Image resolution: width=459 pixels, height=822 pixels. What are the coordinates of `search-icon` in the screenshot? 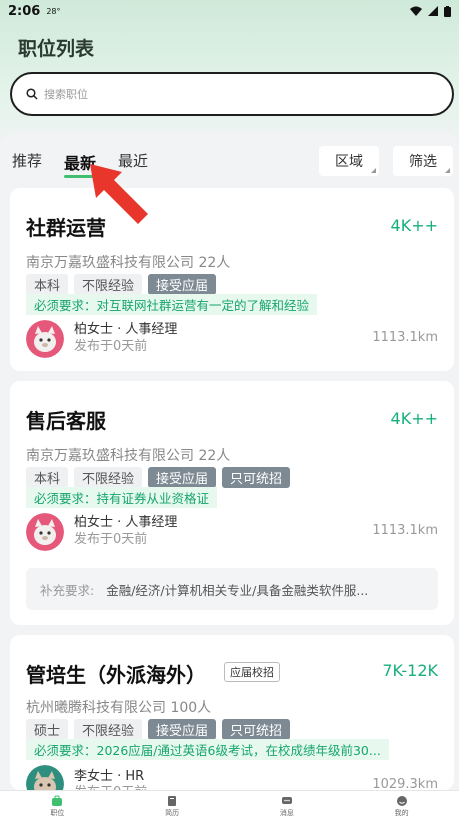 It's located at (32, 94).